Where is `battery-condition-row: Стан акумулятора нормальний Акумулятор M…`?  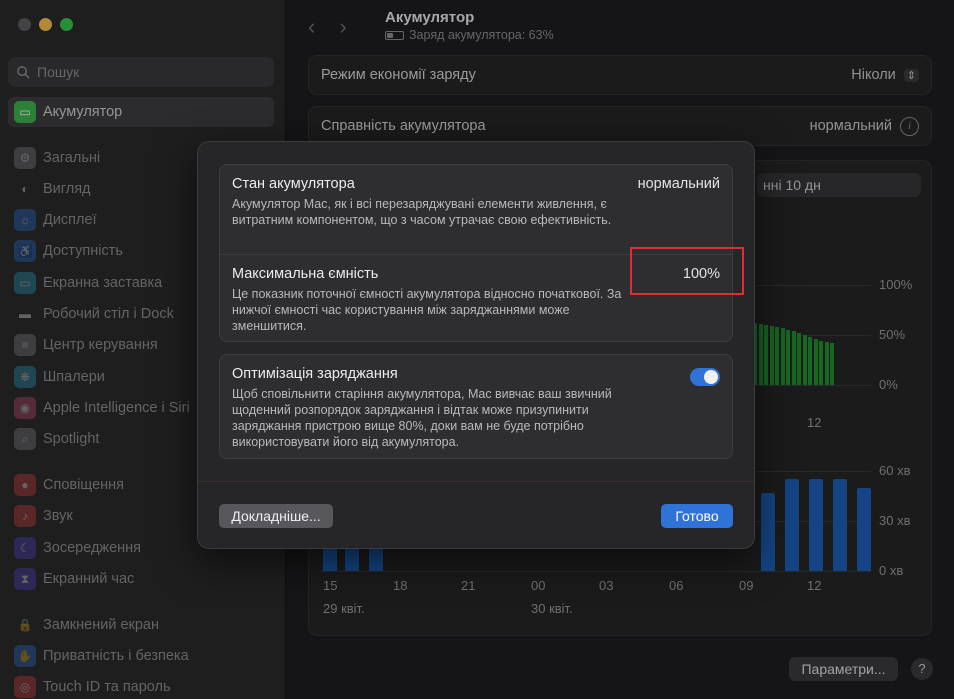 battery-condition-row: Стан акумулятора нормальний Акумулятор M… is located at coordinates (476, 202).